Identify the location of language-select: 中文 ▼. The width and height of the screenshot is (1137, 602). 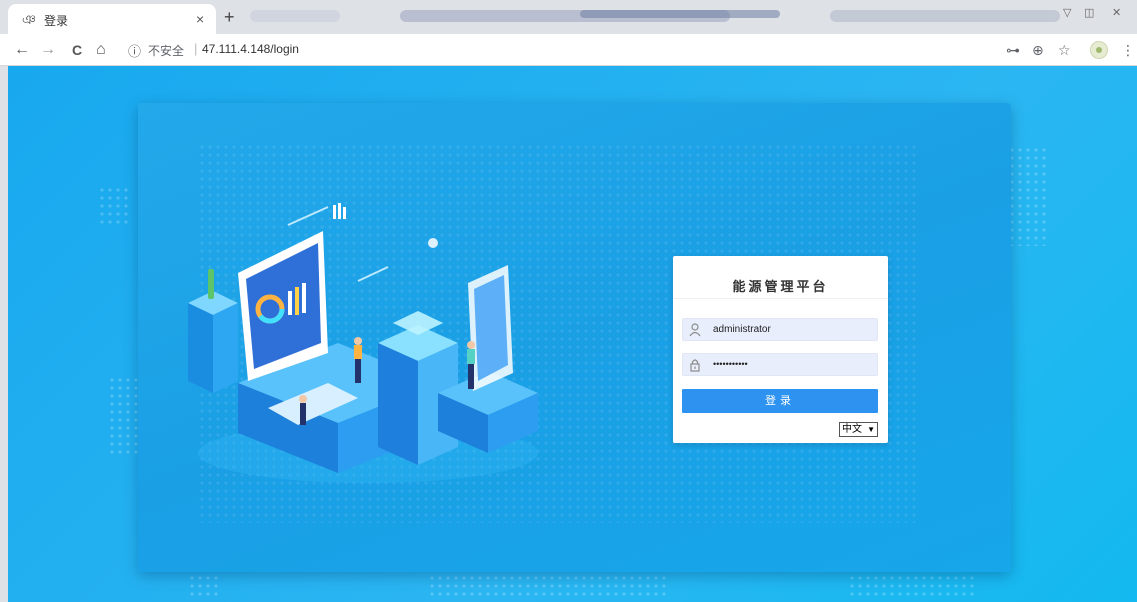
(858, 429).